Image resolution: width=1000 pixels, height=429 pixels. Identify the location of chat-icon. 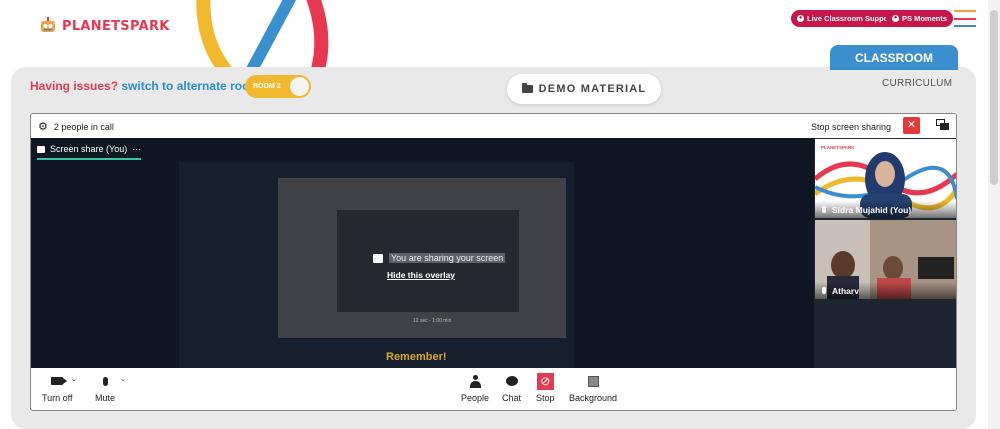
(511, 381).